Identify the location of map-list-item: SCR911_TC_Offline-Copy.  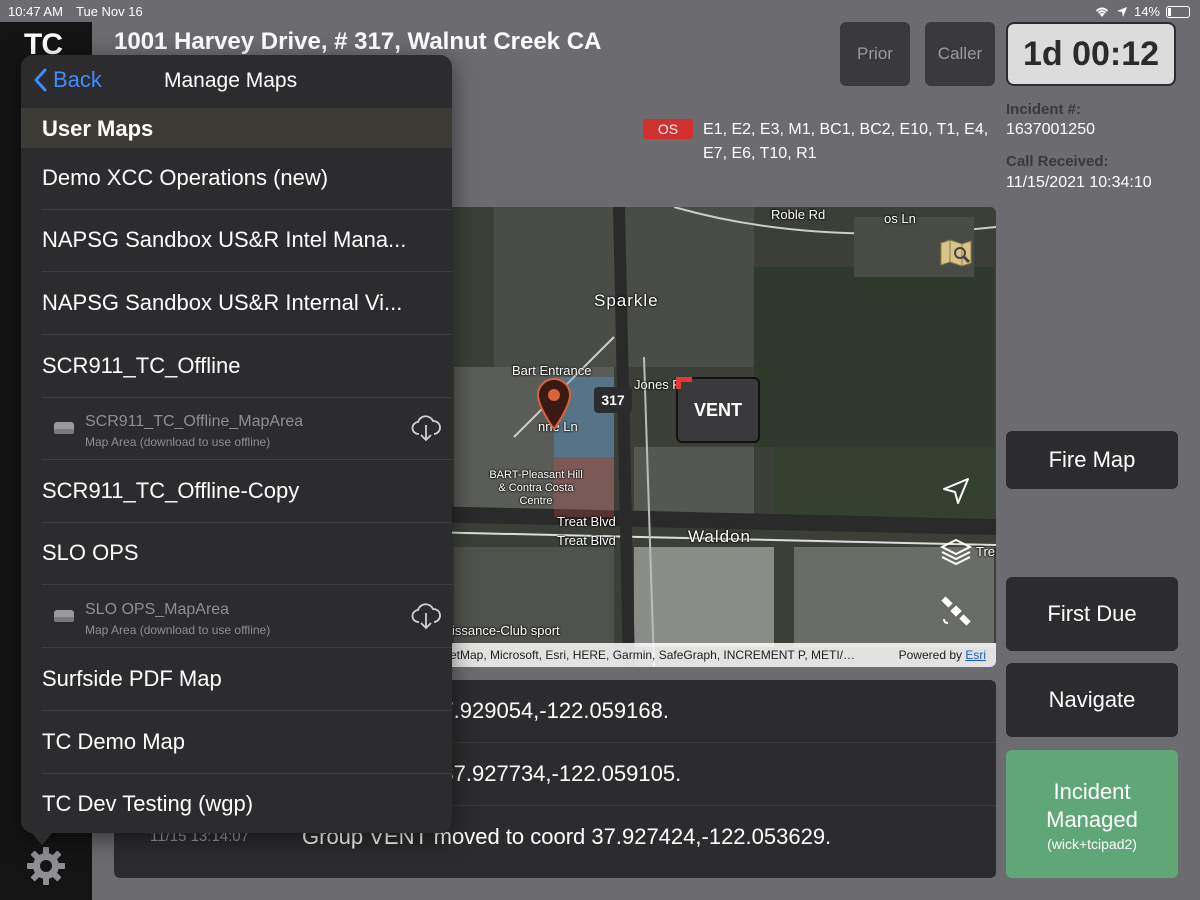
(236, 492).